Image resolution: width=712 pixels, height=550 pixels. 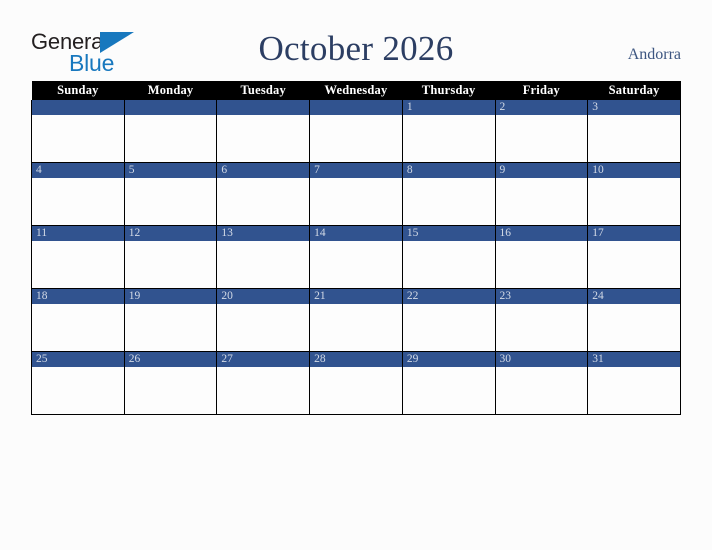 I want to click on day-number: 22, so click(x=412, y=296).